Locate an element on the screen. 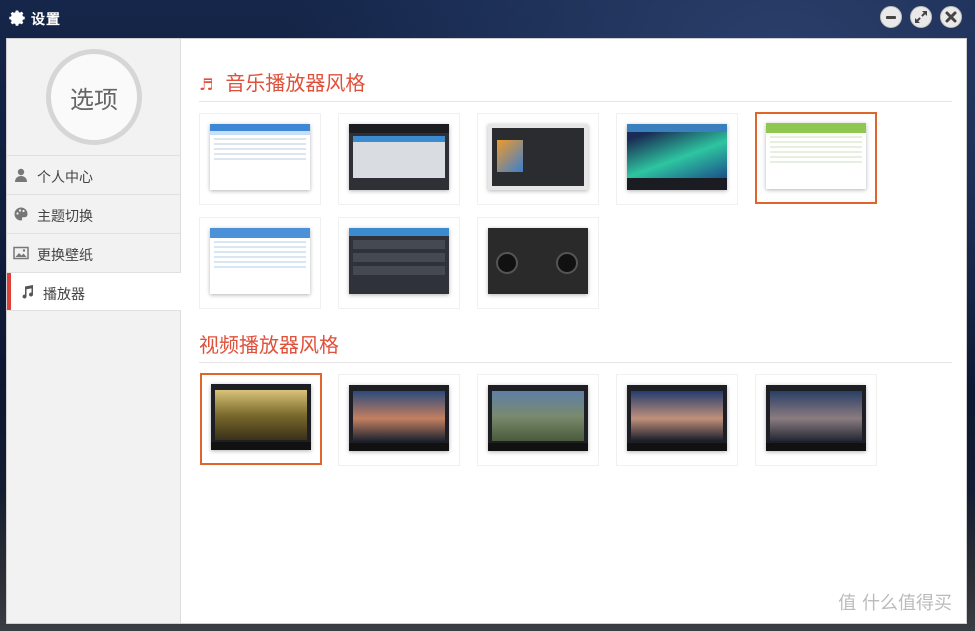  maximize-button is located at coordinates (921, 17).